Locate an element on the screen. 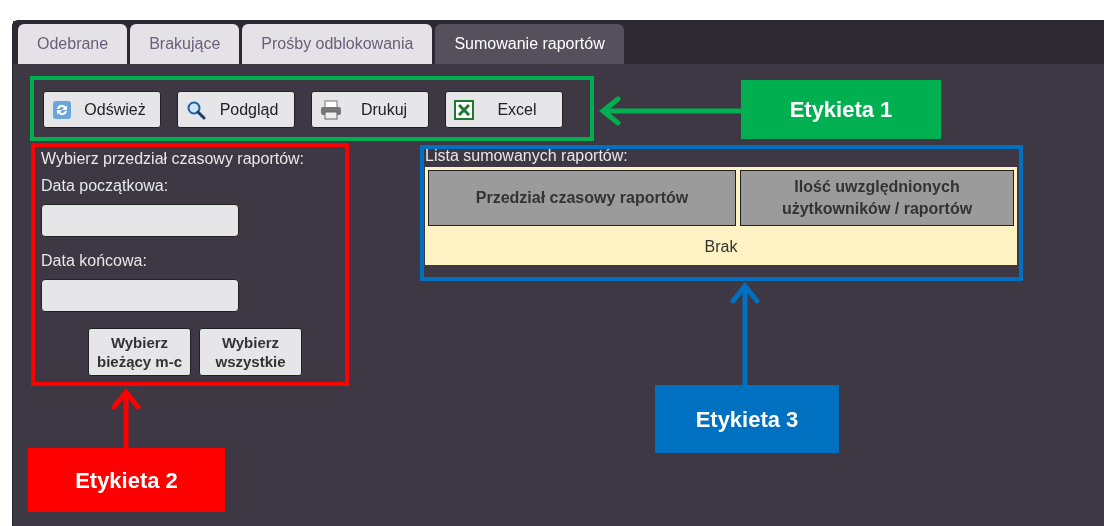 The height and width of the screenshot is (526, 1104). printer-icon is located at coordinates (331, 109).